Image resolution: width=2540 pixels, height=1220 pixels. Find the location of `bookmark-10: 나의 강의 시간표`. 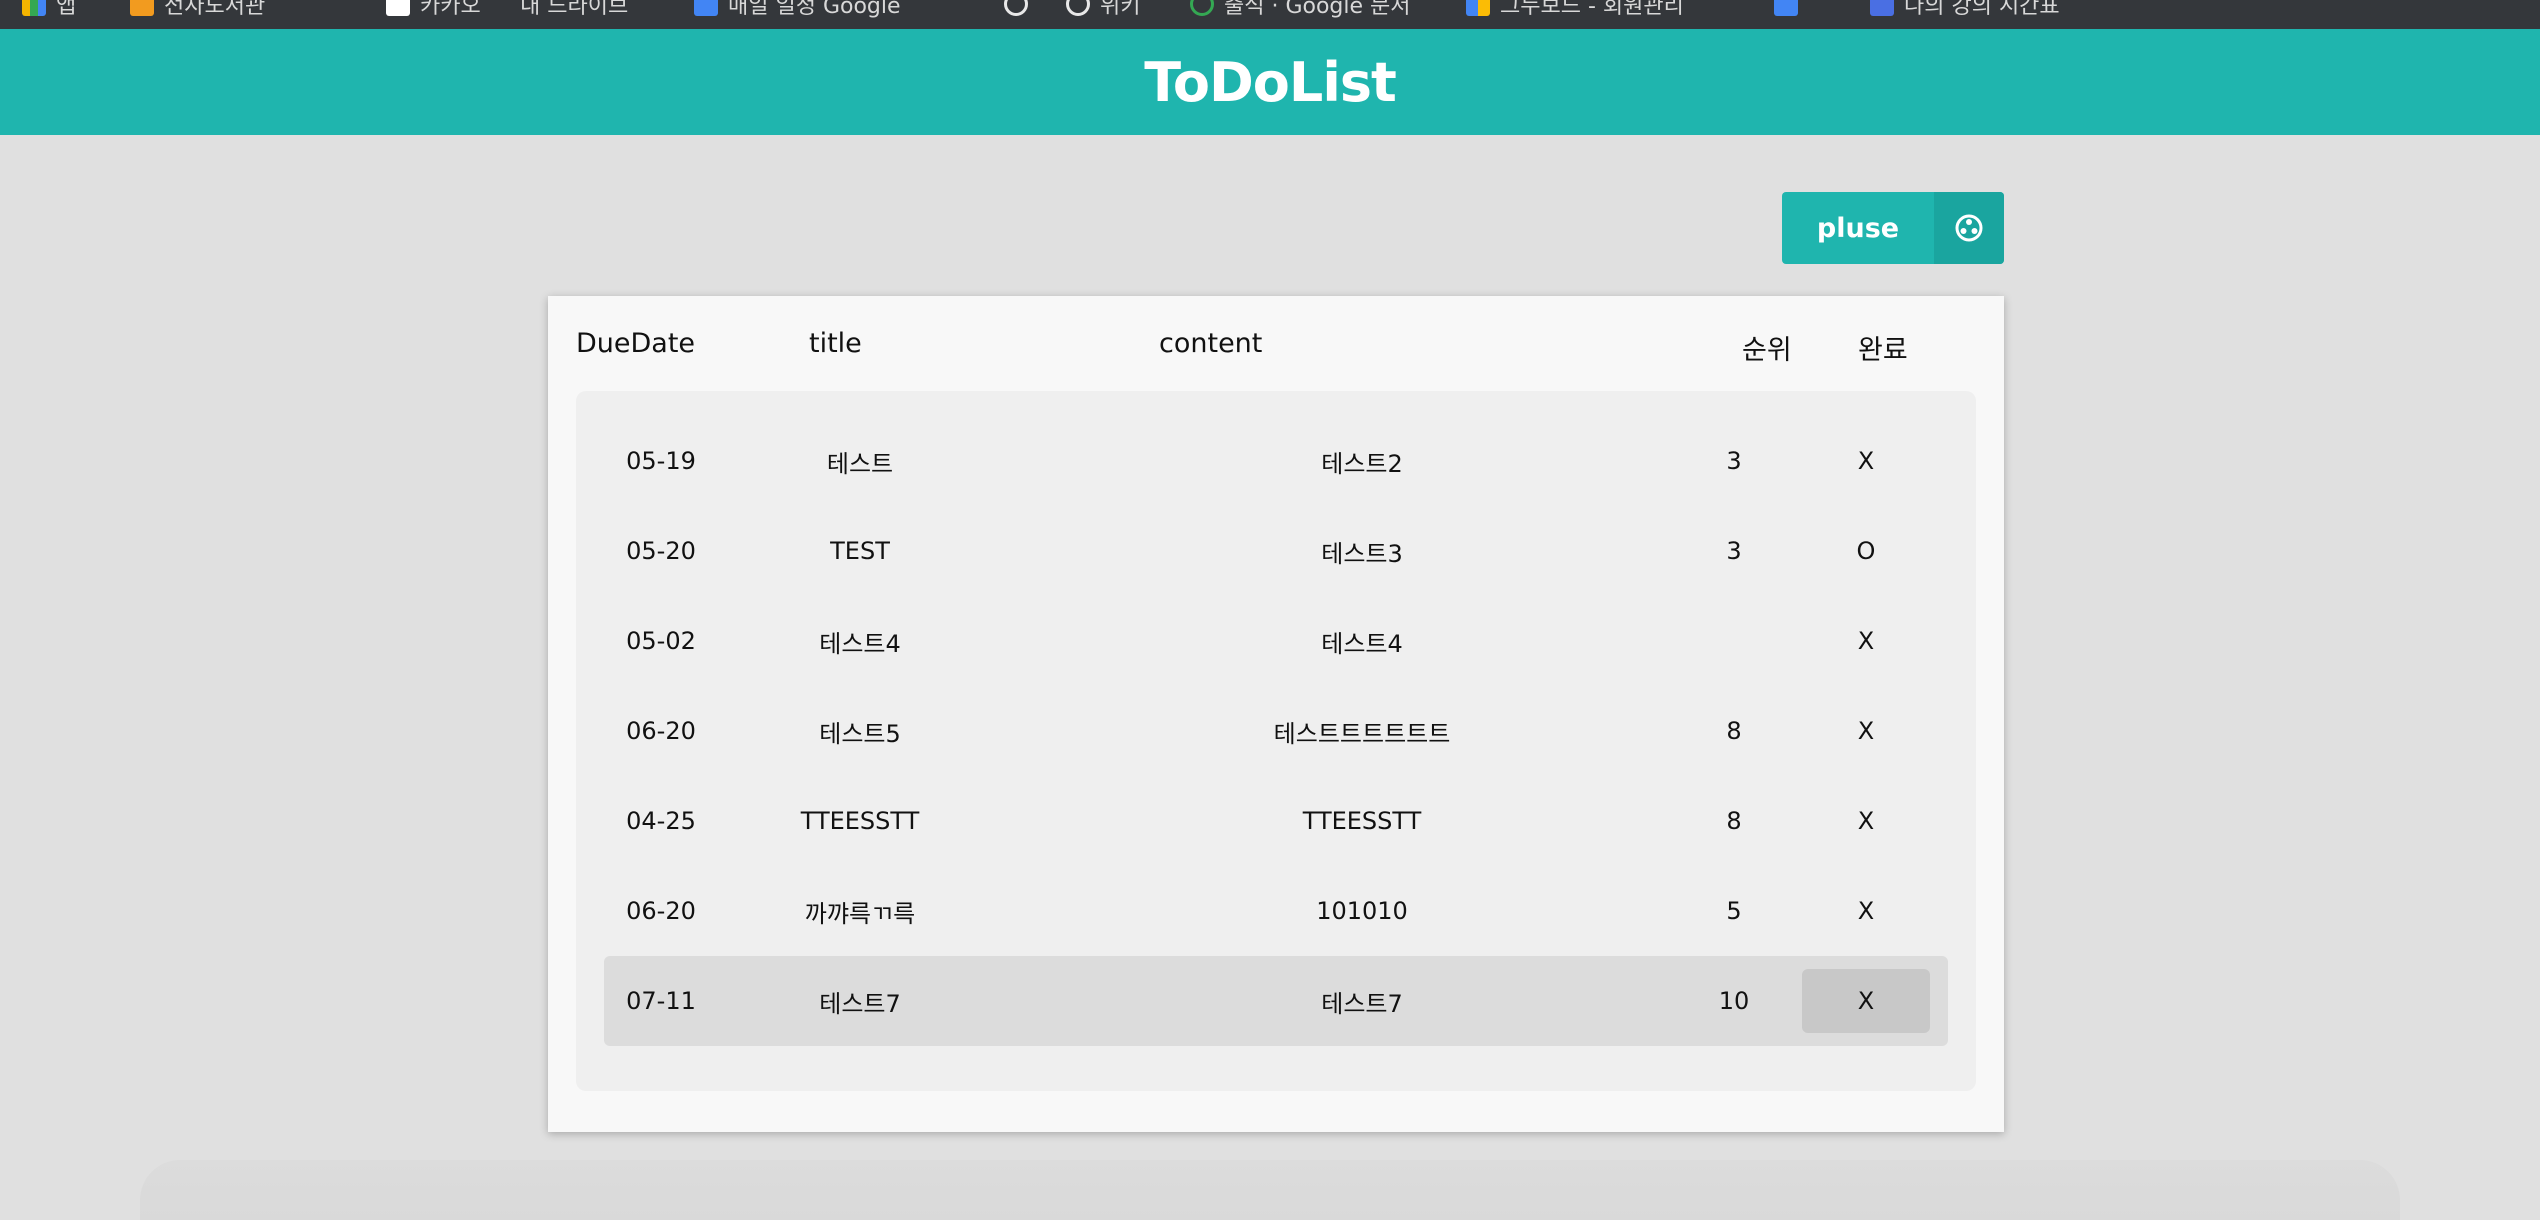

bookmark-10: 나의 강의 시간표 is located at coordinates (1965, 9).